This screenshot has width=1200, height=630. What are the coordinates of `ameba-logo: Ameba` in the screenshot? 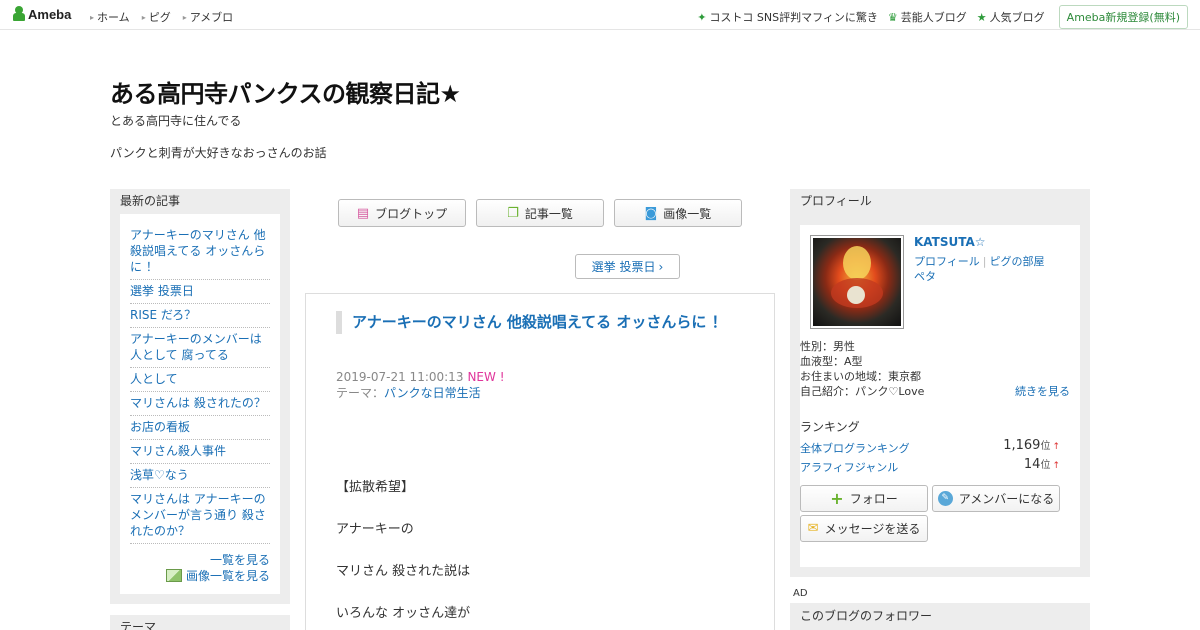 It's located at (41, 14).